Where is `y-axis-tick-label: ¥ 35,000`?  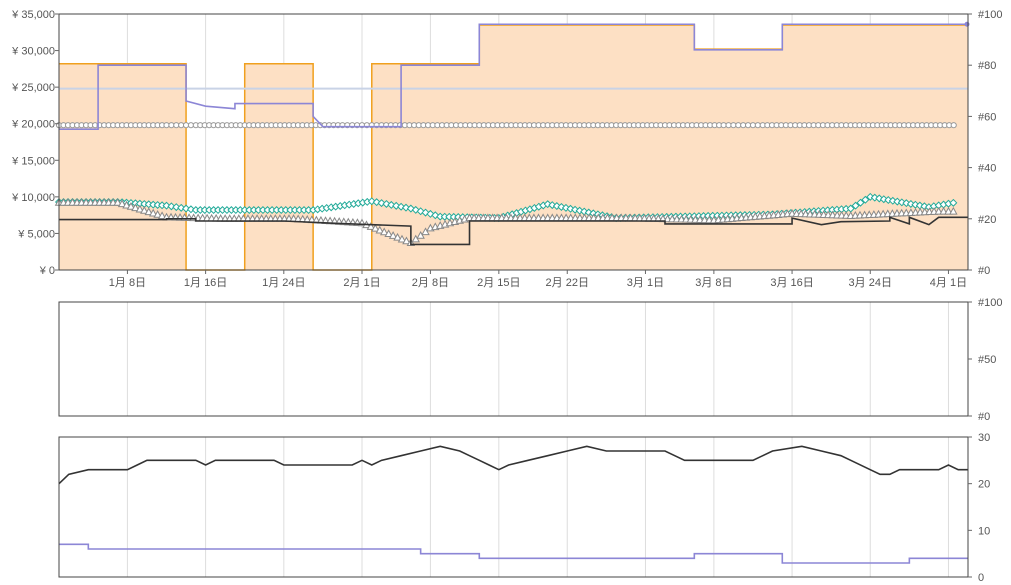
y-axis-tick-label: ¥ 35,000 is located at coordinates (33, 15).